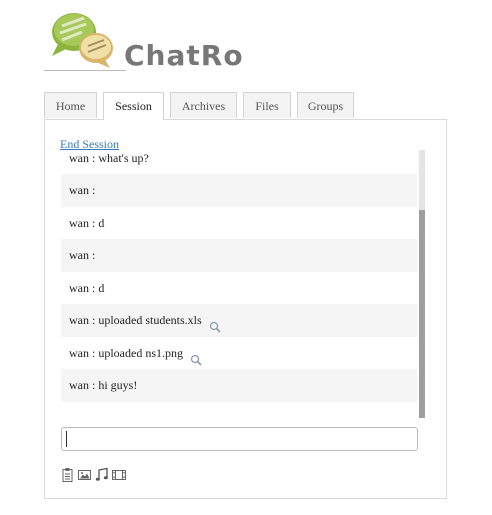 The image size is (492, 515). What do you see at coordinates (109, 158) in the screenshot?
I see `message-text: wan : what's up?` at bounding box center [109, 158].